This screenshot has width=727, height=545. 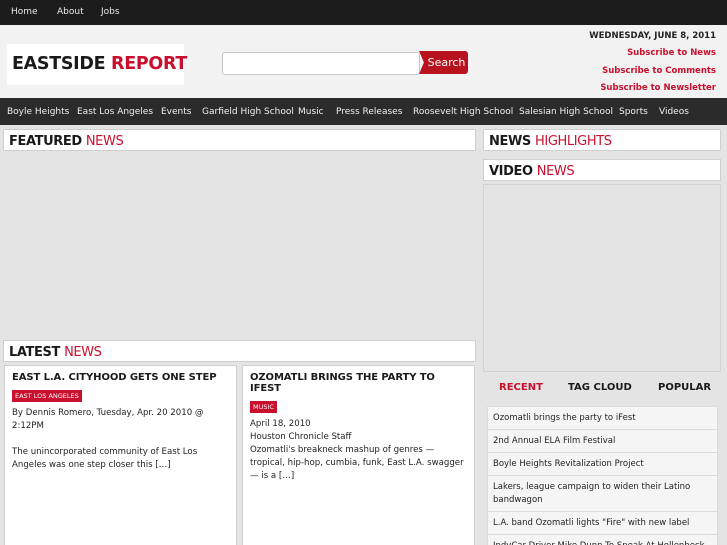 I want to click on category-badge: MUSIC, so click(x=263, y=407).